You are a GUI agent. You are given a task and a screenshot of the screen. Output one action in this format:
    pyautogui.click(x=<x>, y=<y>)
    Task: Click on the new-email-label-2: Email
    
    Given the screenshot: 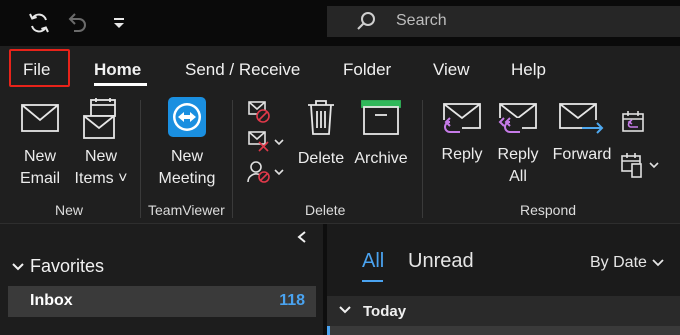 What is the action you would take?
    pyautogui.click(x=39, y=178)
    